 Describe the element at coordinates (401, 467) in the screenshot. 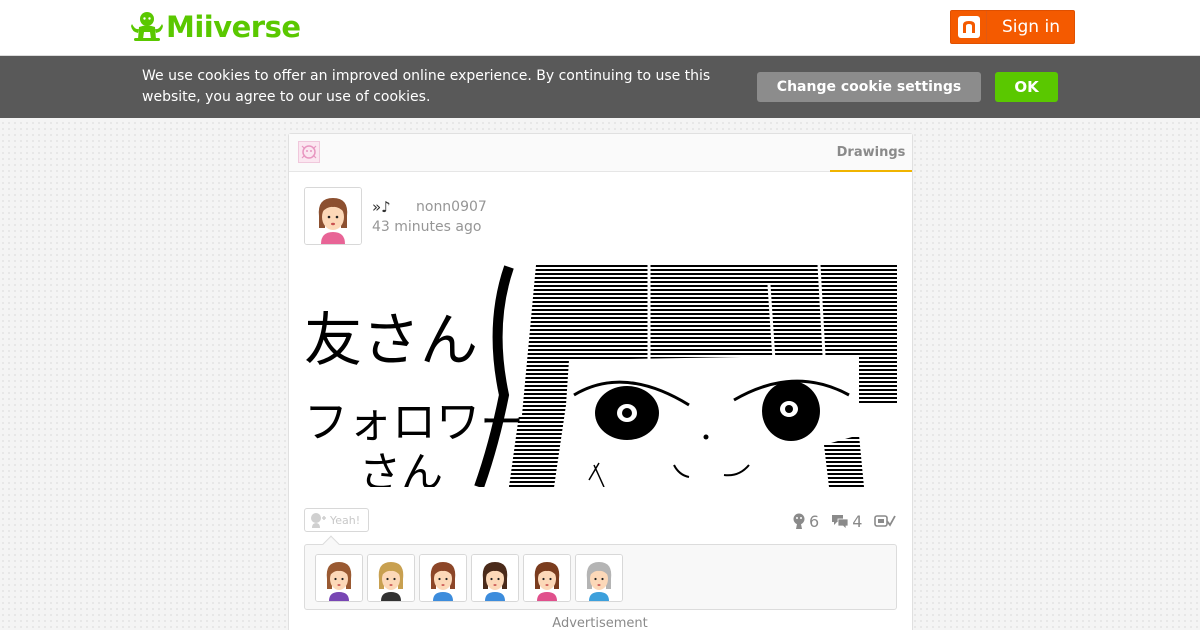

I see `drawing-text-line-3: さん` at that location.